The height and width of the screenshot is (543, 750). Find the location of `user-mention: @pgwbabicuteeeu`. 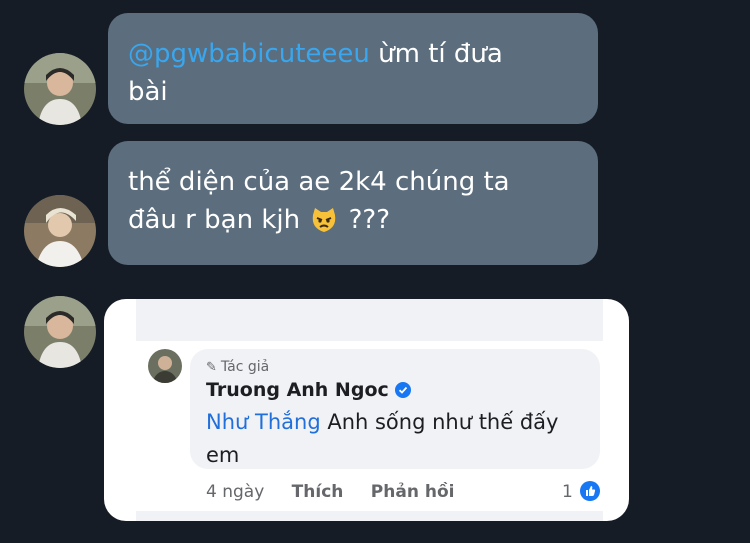

user-mention: @pgwbabicuteeeu is located at coordinates (249, 54).